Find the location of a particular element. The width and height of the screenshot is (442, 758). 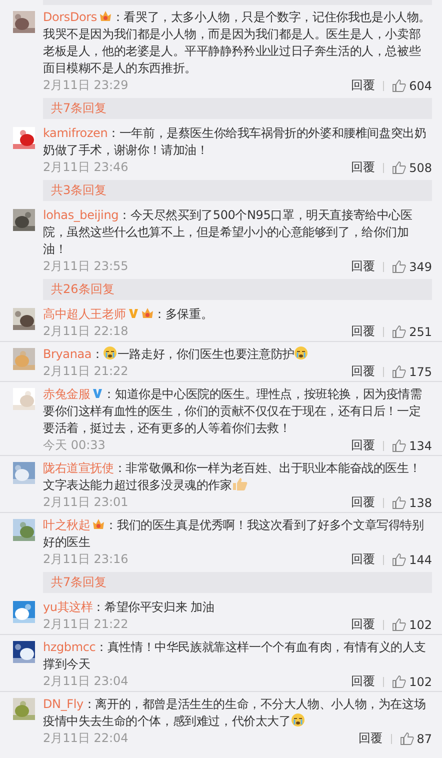

comment-text: yu其这样：希望你平安归来 加油 is located at coordinates (129, 607).